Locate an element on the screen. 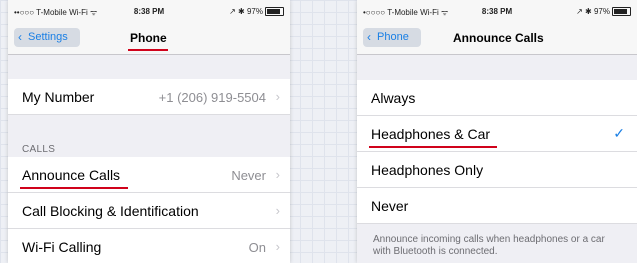  option-label: Always is located at coordinates (393, 98).